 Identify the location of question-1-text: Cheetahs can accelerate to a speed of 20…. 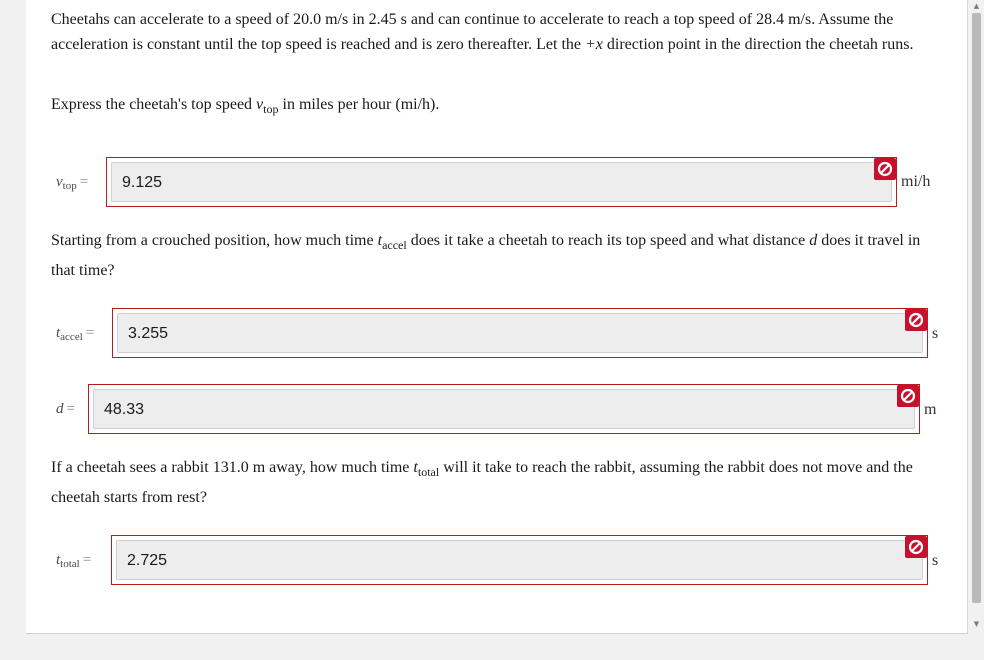
(482, 32).